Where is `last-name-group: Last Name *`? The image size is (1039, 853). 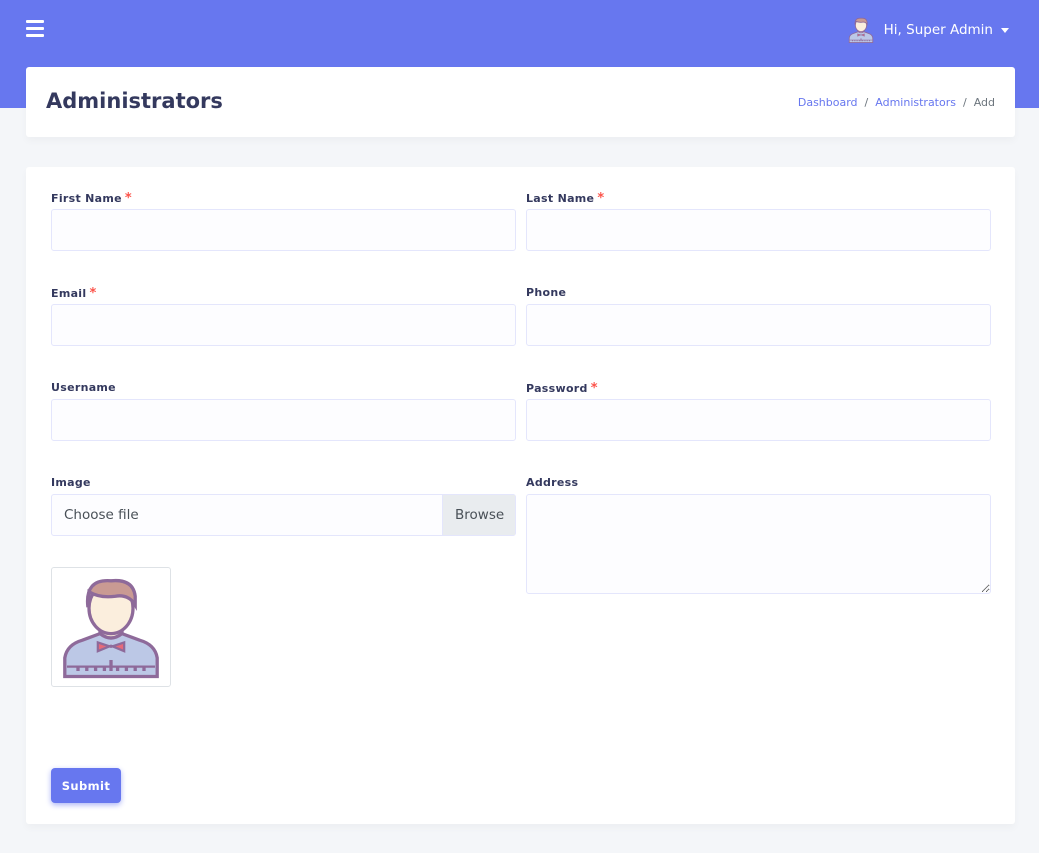 last-name-group: Last Name * is located at coordinates (758, 221).